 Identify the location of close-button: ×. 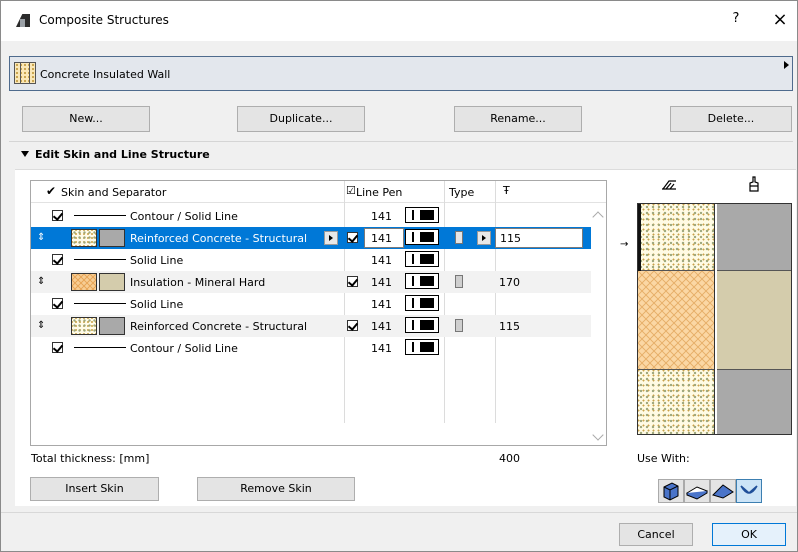
(780, 20).